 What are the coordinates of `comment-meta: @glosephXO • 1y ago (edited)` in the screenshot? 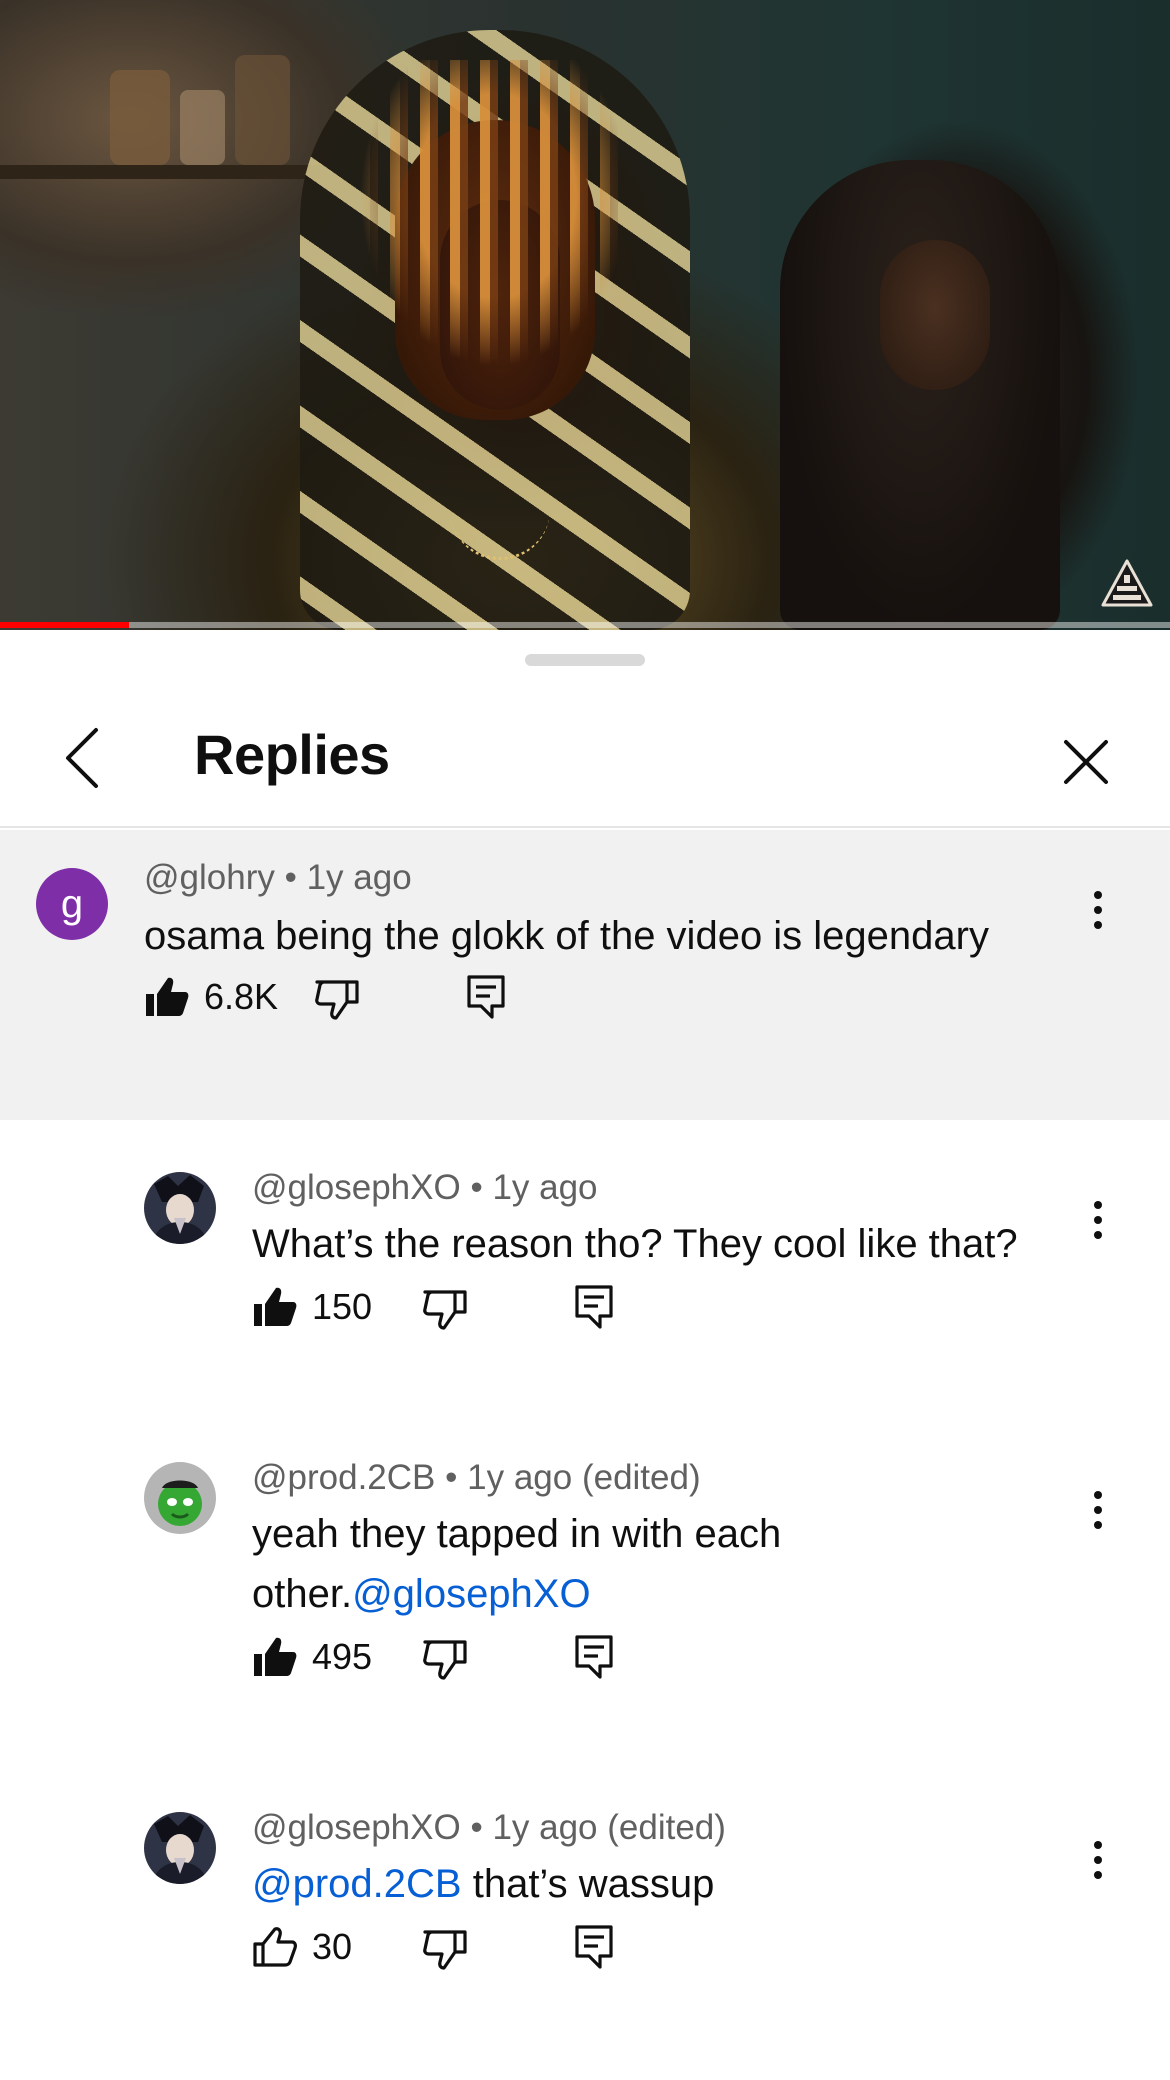 It's located at (489, 1828).